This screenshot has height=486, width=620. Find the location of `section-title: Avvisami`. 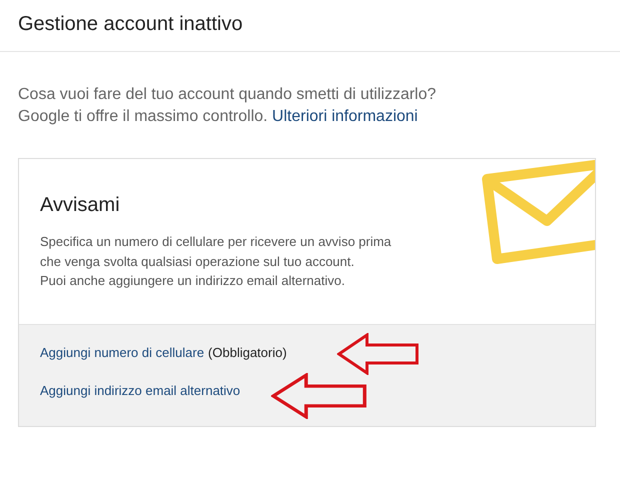

section-title: Avvisami is located at coordinates (80, 205).